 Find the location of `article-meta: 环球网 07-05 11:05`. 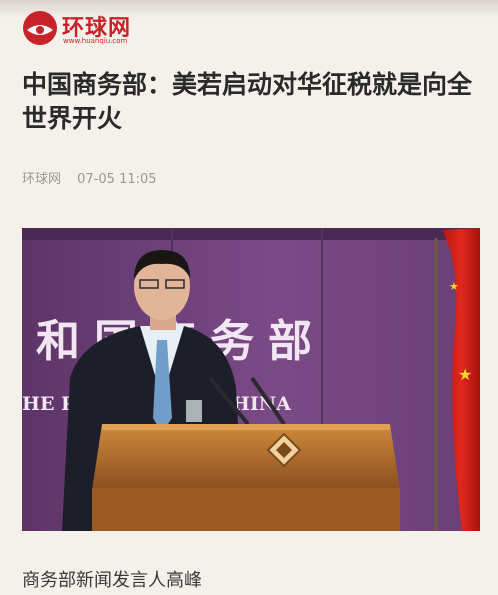

article-meta: 环球网 07-05 11:05 is located at coordinates (89, 177).